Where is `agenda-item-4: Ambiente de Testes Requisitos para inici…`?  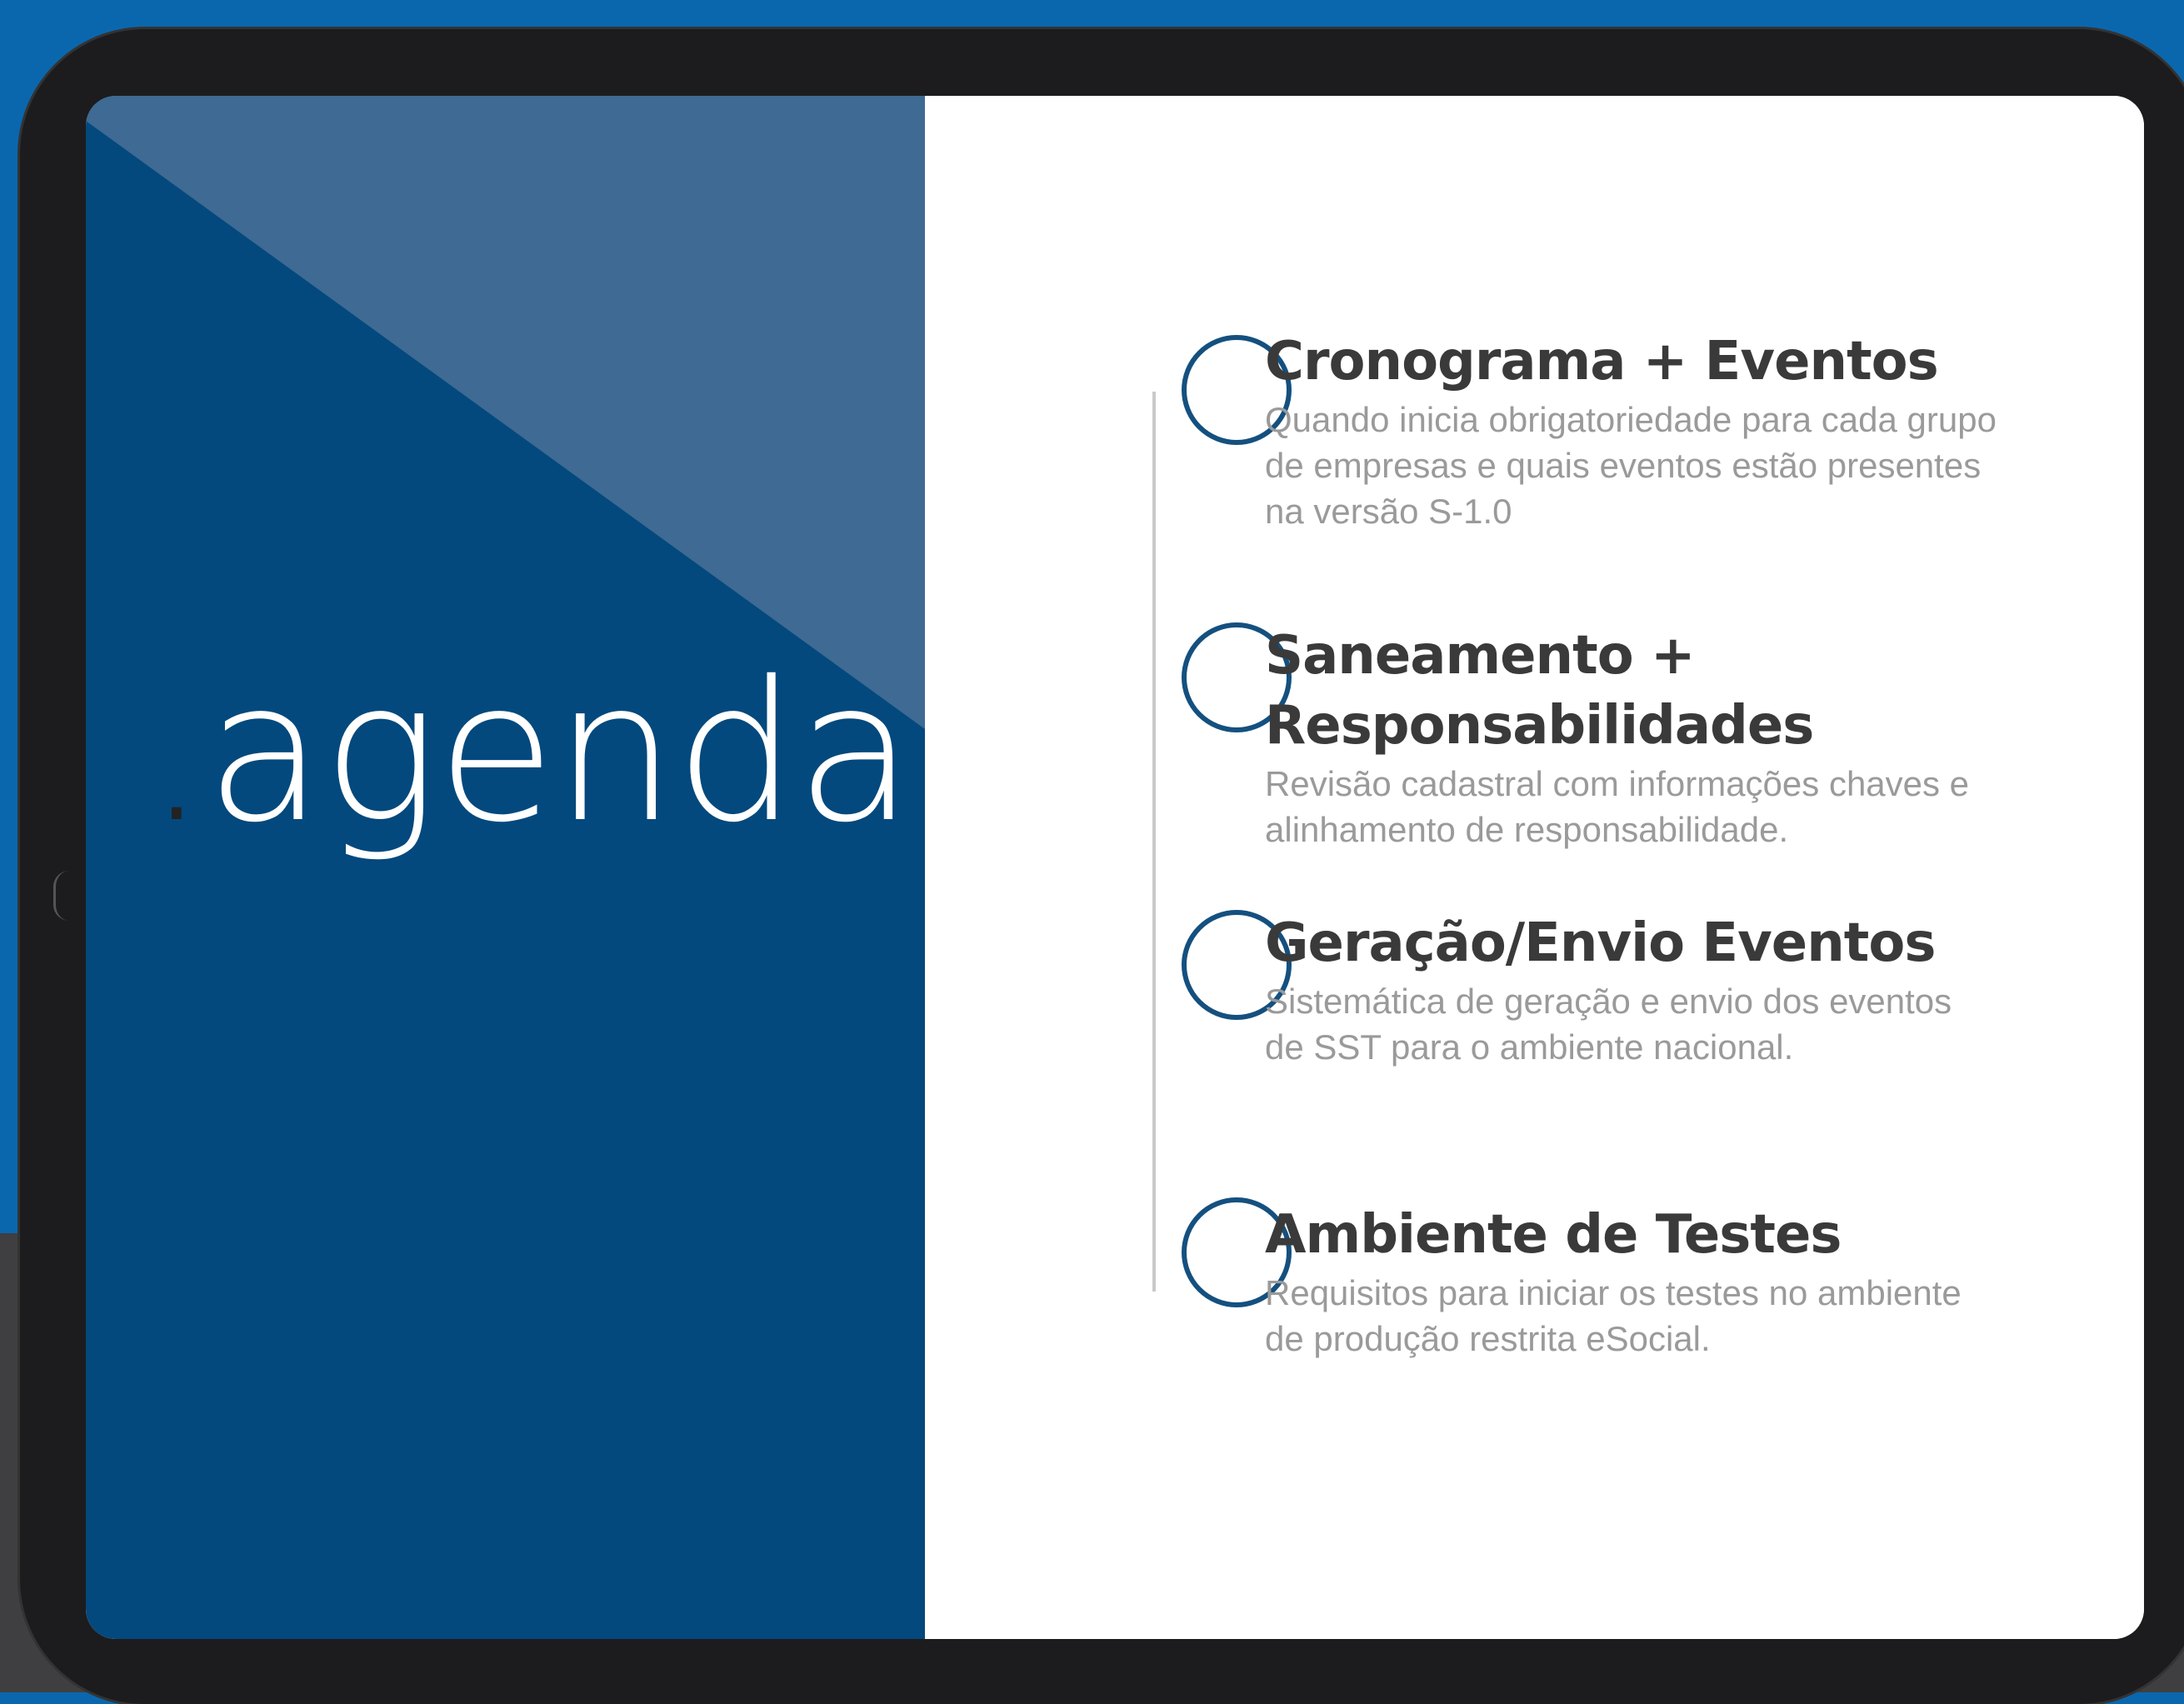 agenda-item-4: Ambiente de Testes Requisitos para inici… is located at coordinates (1631, 1281).